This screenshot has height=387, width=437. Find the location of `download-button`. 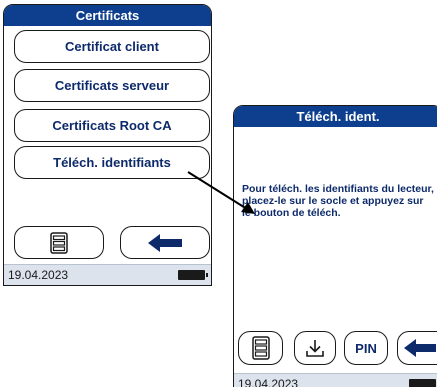

download-button is located at coordinates (315, 348).